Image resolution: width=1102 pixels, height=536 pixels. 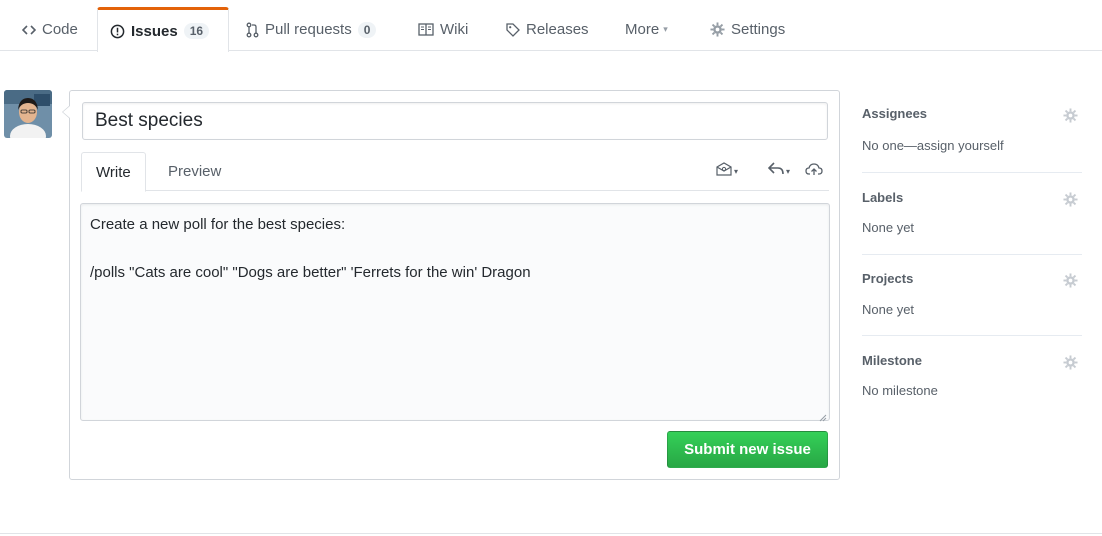 I want to click on git-pull-request-icon, so click(x=252, y=30).